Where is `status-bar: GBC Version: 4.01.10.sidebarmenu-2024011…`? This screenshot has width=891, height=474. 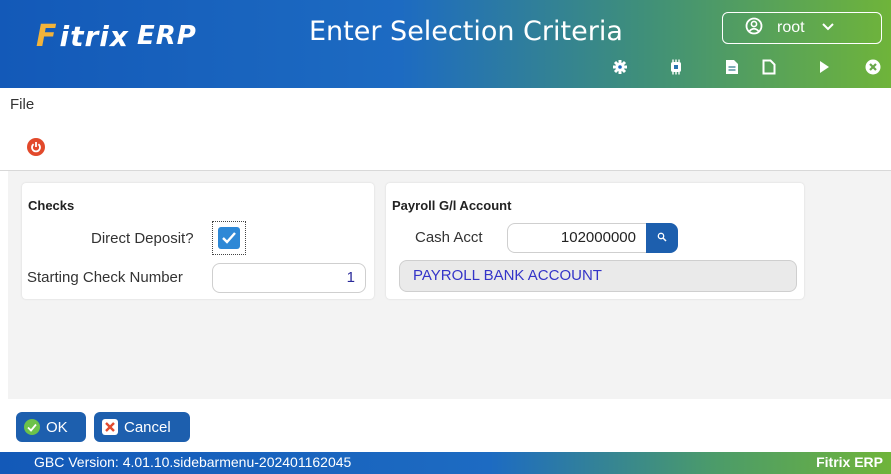 status-bar: GBC Version: 4.01.10.sidebarmenu-2024011… is located at coordinates (445, 463).